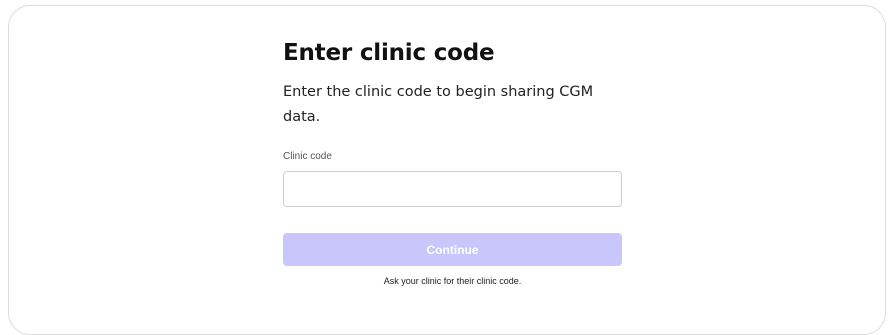 This screenshot has width=890, height=335. What do you see at coordinates (452, 189) in the screenshot?
I see `clinic-code-input` at bounding box center [452, 189].